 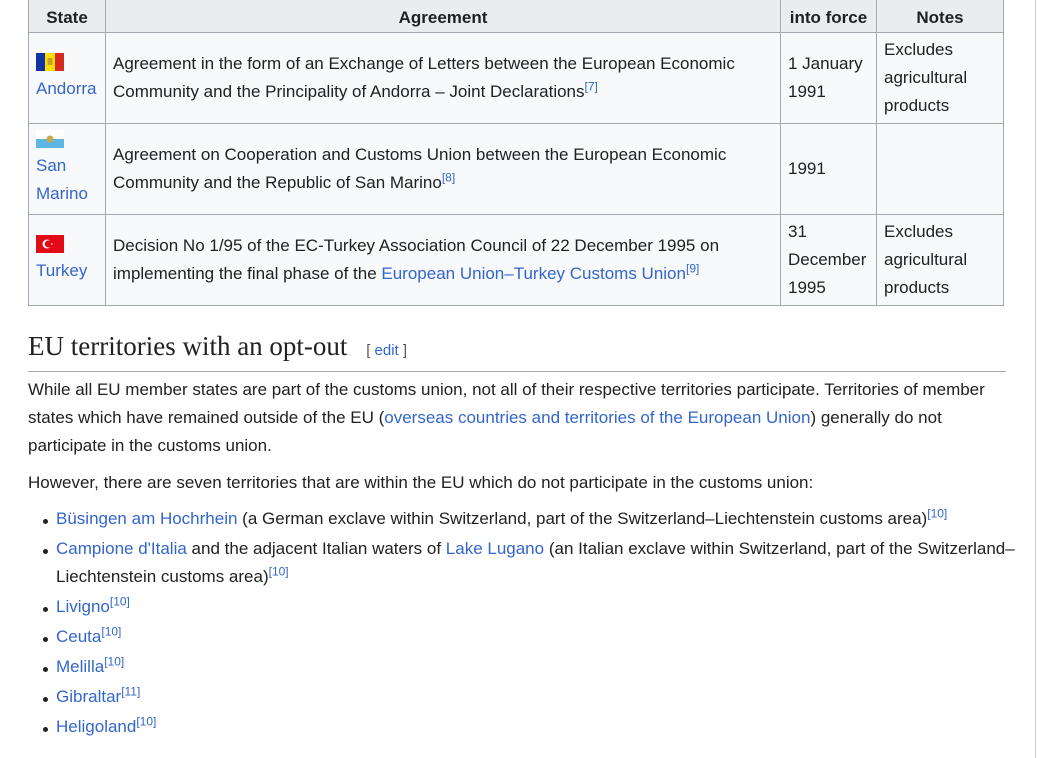 I want to click on section-heading: EU territories with an opt-out [ edit ], so click(x=517, y=350).